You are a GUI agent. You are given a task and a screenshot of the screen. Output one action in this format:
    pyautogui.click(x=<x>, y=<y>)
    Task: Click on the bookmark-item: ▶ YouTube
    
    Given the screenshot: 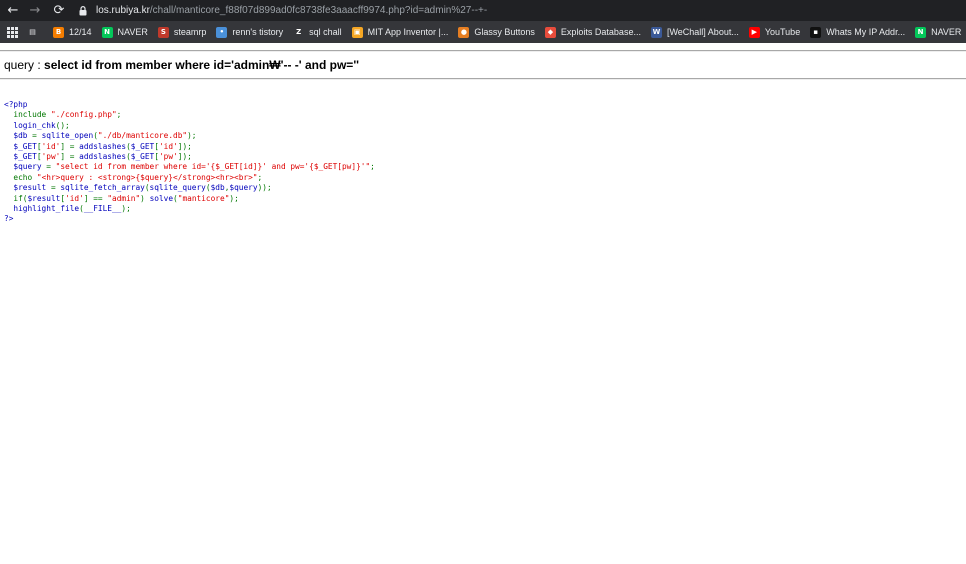 What is the action you would take?
    pyautogui.click(x=774, y=32)
    